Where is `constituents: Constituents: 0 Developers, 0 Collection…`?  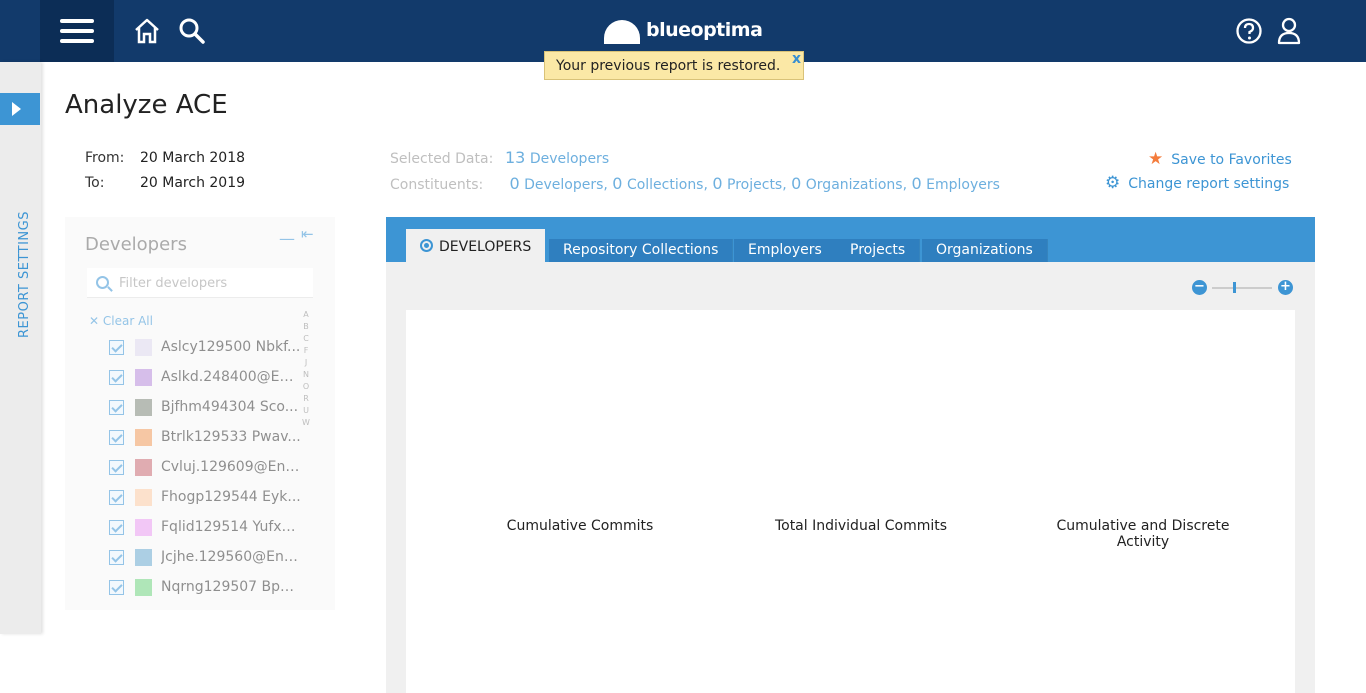
constituents: Constituents: 0 Developers, 0 Collection… is located at coordinates (695, 183).